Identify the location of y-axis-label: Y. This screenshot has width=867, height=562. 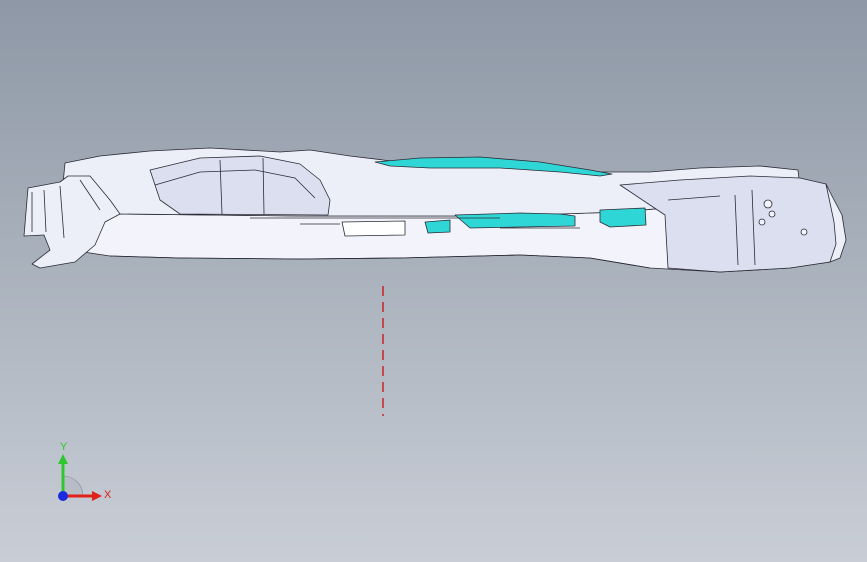
(64, 447).